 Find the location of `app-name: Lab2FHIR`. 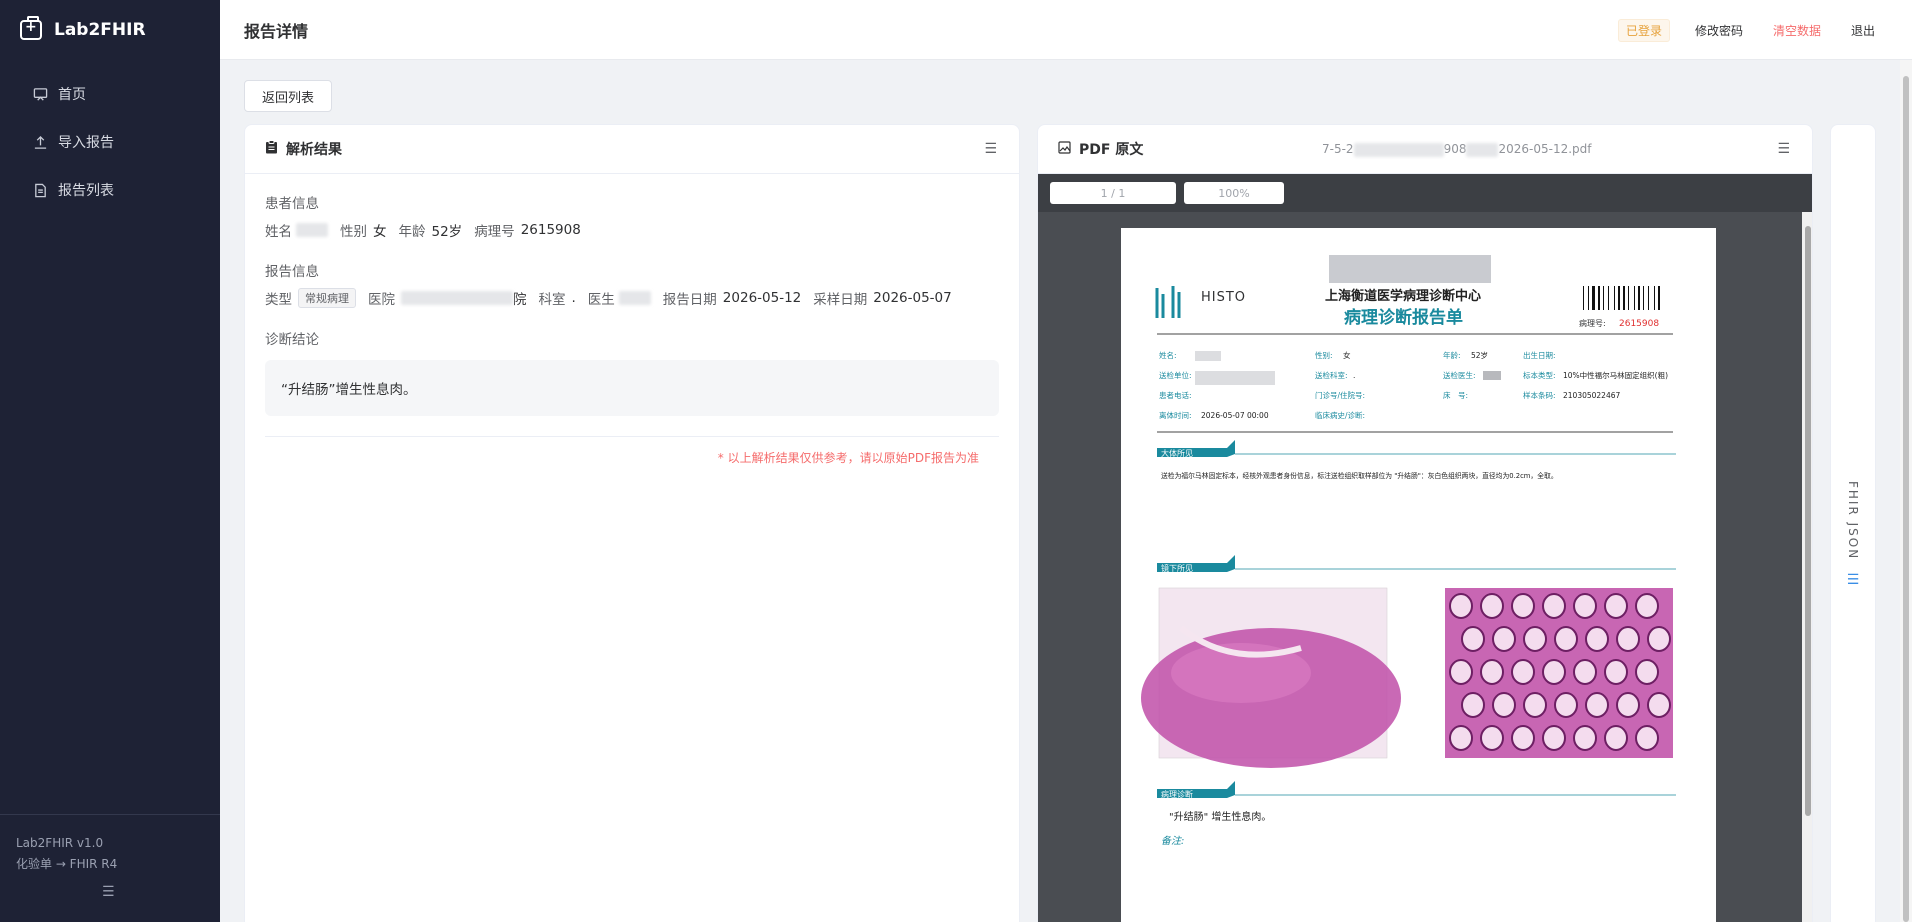

app-name: Lab2FHIR is located at coordinates (100, 30).